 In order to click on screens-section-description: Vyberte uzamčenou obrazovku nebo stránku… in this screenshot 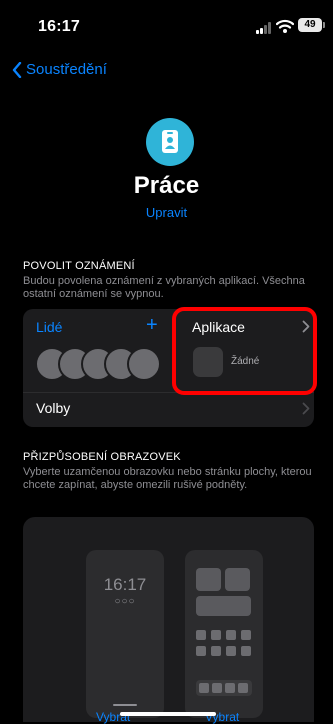, I will do `click(167, 478)`.